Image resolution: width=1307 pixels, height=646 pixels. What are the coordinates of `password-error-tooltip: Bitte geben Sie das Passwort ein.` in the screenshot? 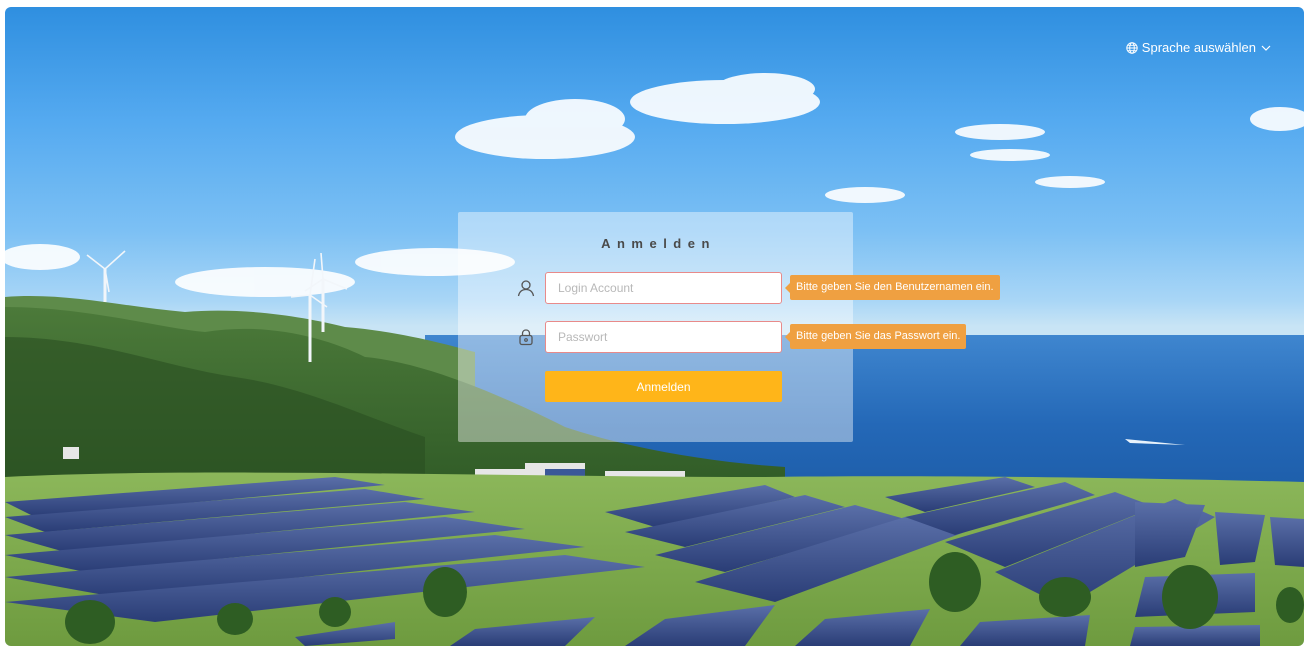 It's located at (875, 336).